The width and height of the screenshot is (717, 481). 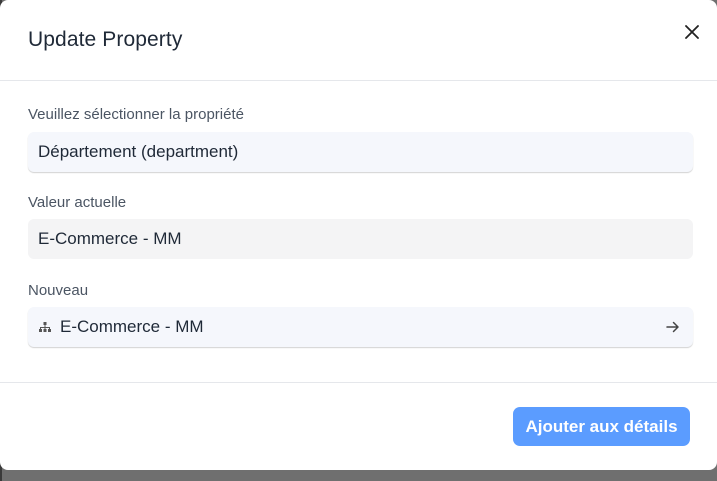 What do you see at coordinates (358, 382) in the screenshot?
I see `footer-divider` at bounding box center [358, 382].